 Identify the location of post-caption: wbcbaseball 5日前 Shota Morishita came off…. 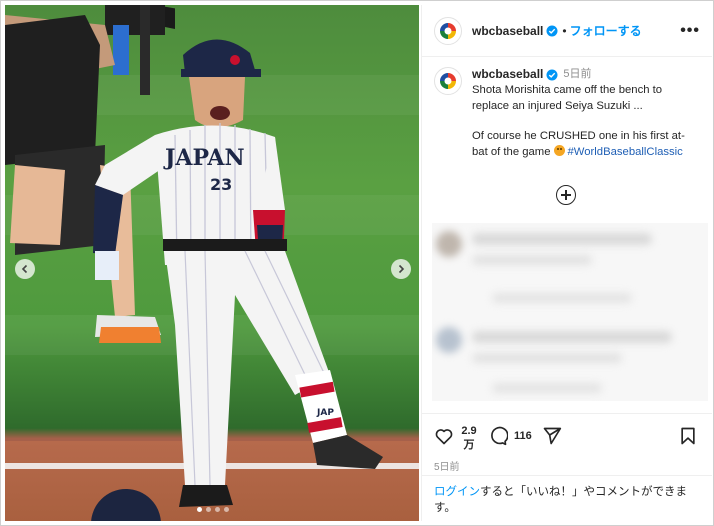
(570, 114).